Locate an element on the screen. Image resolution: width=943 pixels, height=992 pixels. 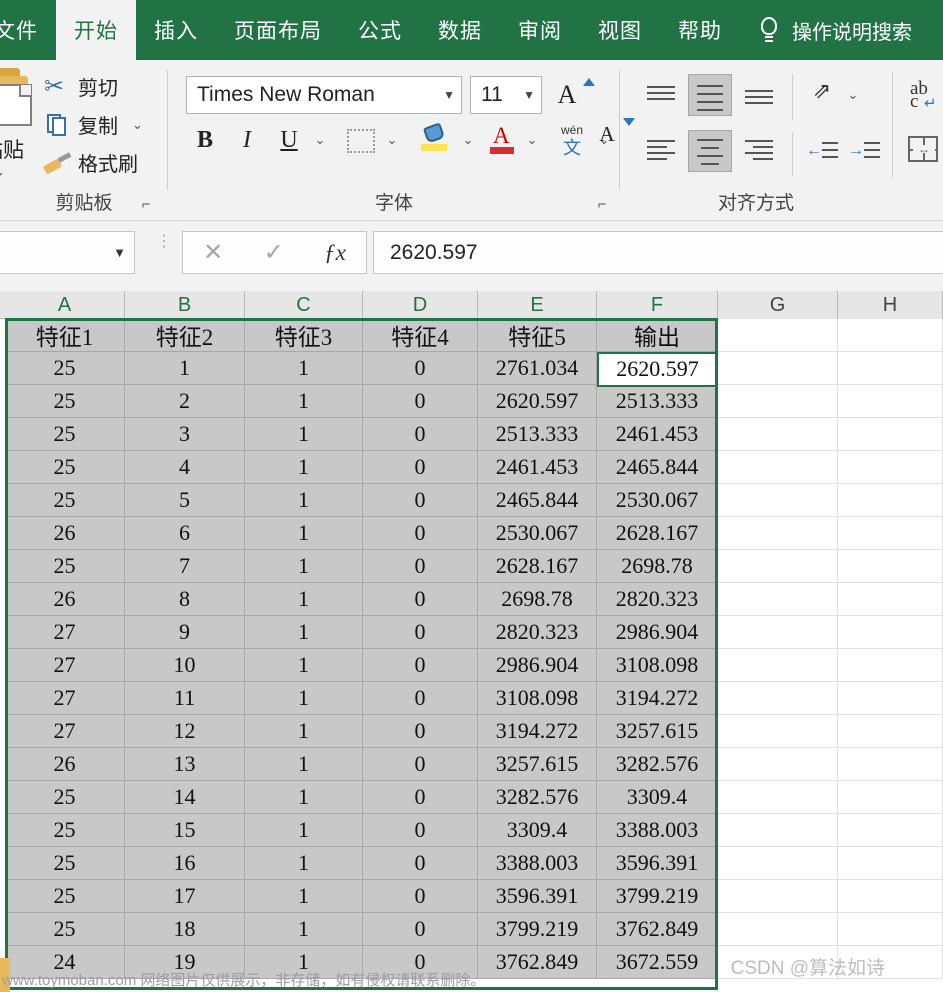
cell: 3194.272 is located at coordinates (657, 698).